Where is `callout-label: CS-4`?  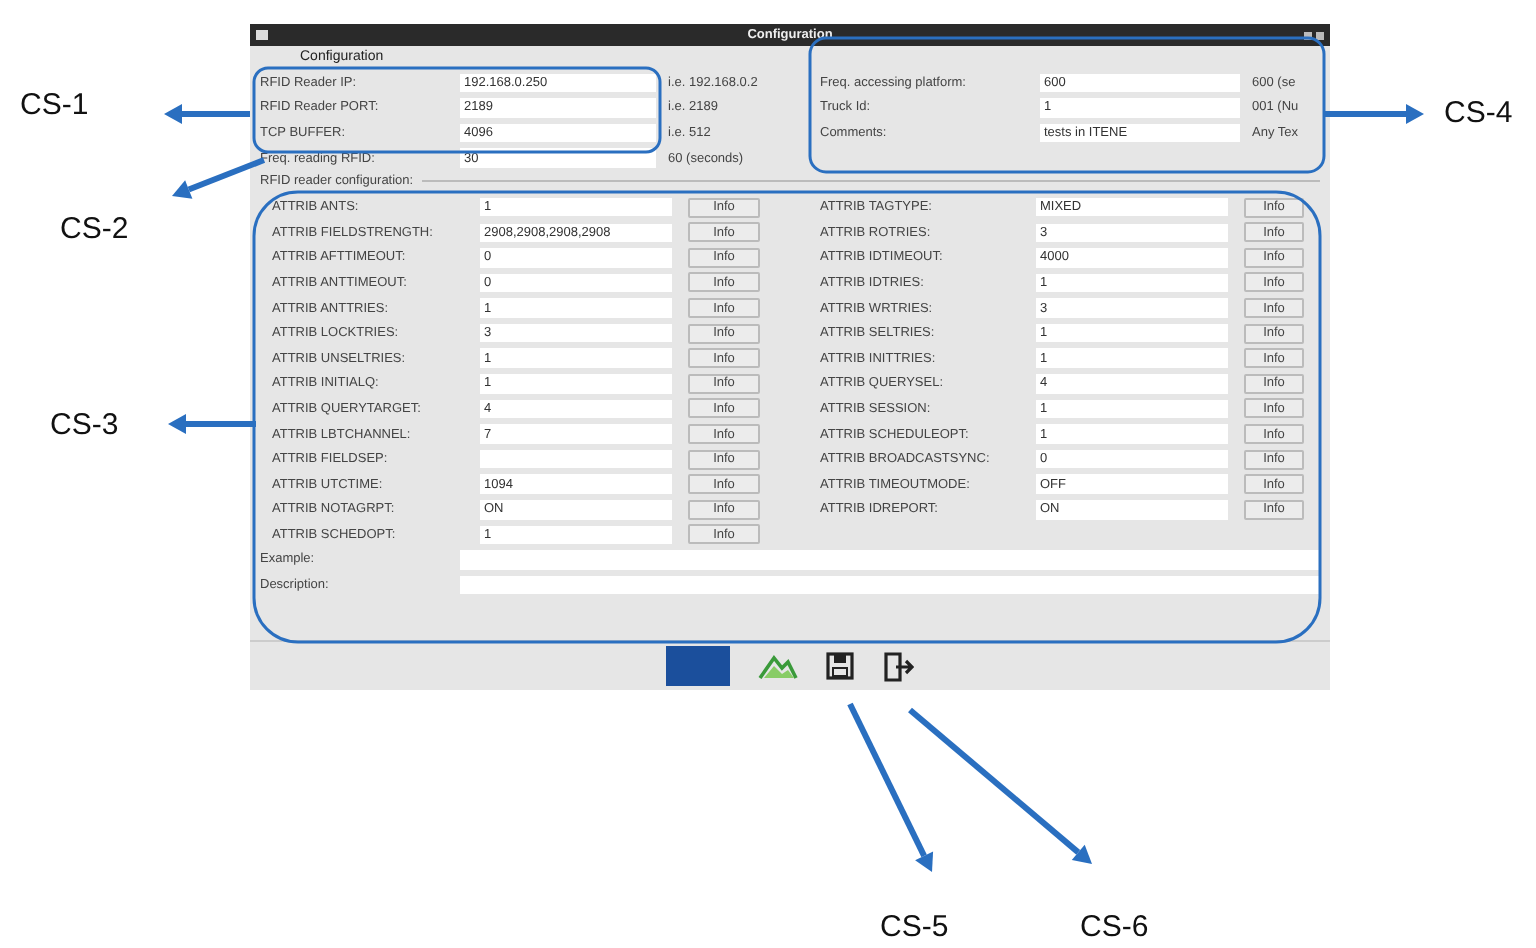
callout-label: CS-4 is located at coordinates (1478, 113).